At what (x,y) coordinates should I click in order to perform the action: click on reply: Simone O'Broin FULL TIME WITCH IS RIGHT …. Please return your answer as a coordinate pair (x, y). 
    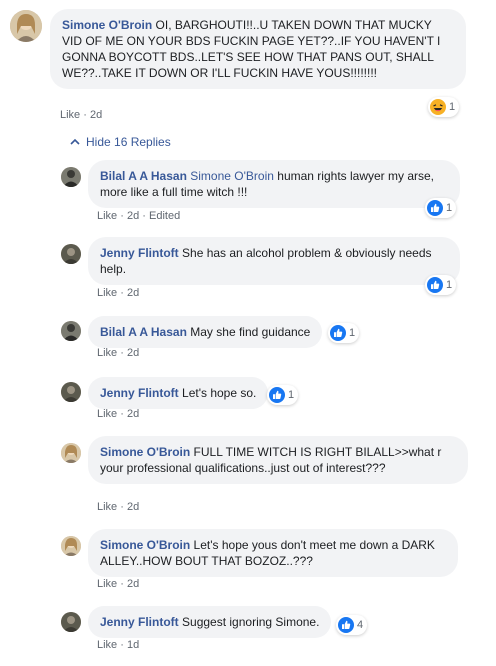
    Looking at the image, I should click on (248, 476).